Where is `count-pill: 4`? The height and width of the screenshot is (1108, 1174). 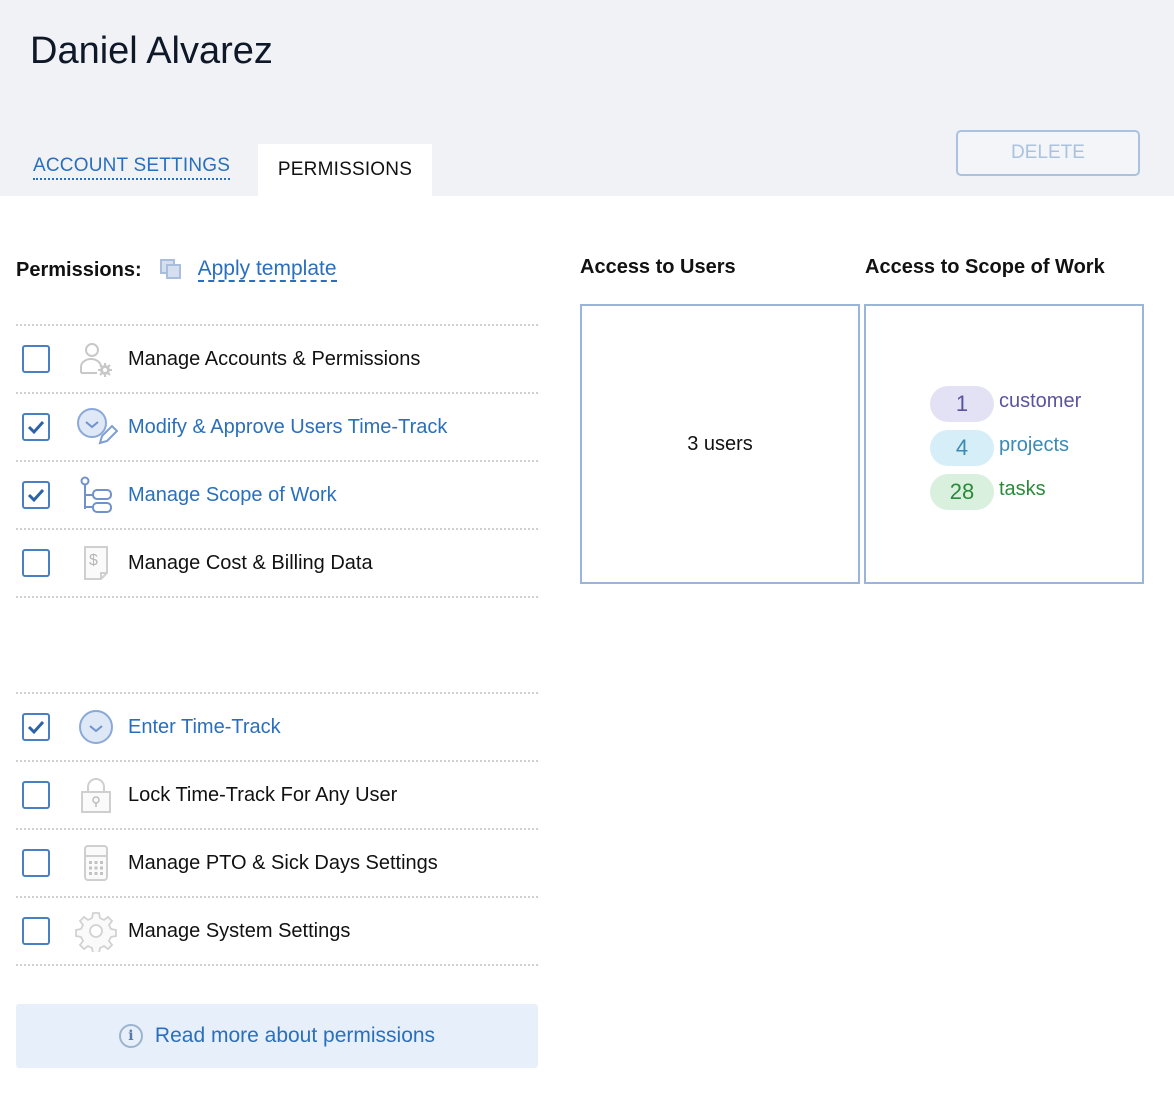 count-pill: 4 is located at coordinates (962, 448).